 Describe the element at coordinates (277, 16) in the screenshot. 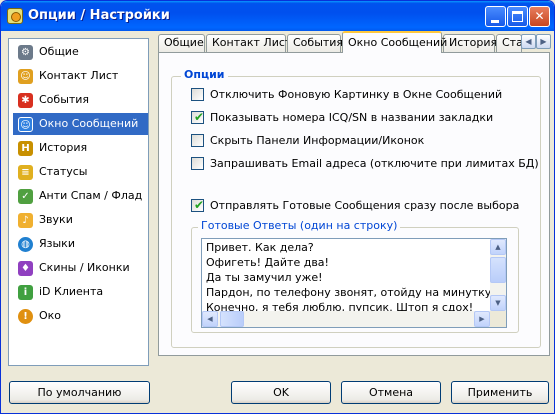

I see `title-bar: Опции / Настройки ✕` at that location.